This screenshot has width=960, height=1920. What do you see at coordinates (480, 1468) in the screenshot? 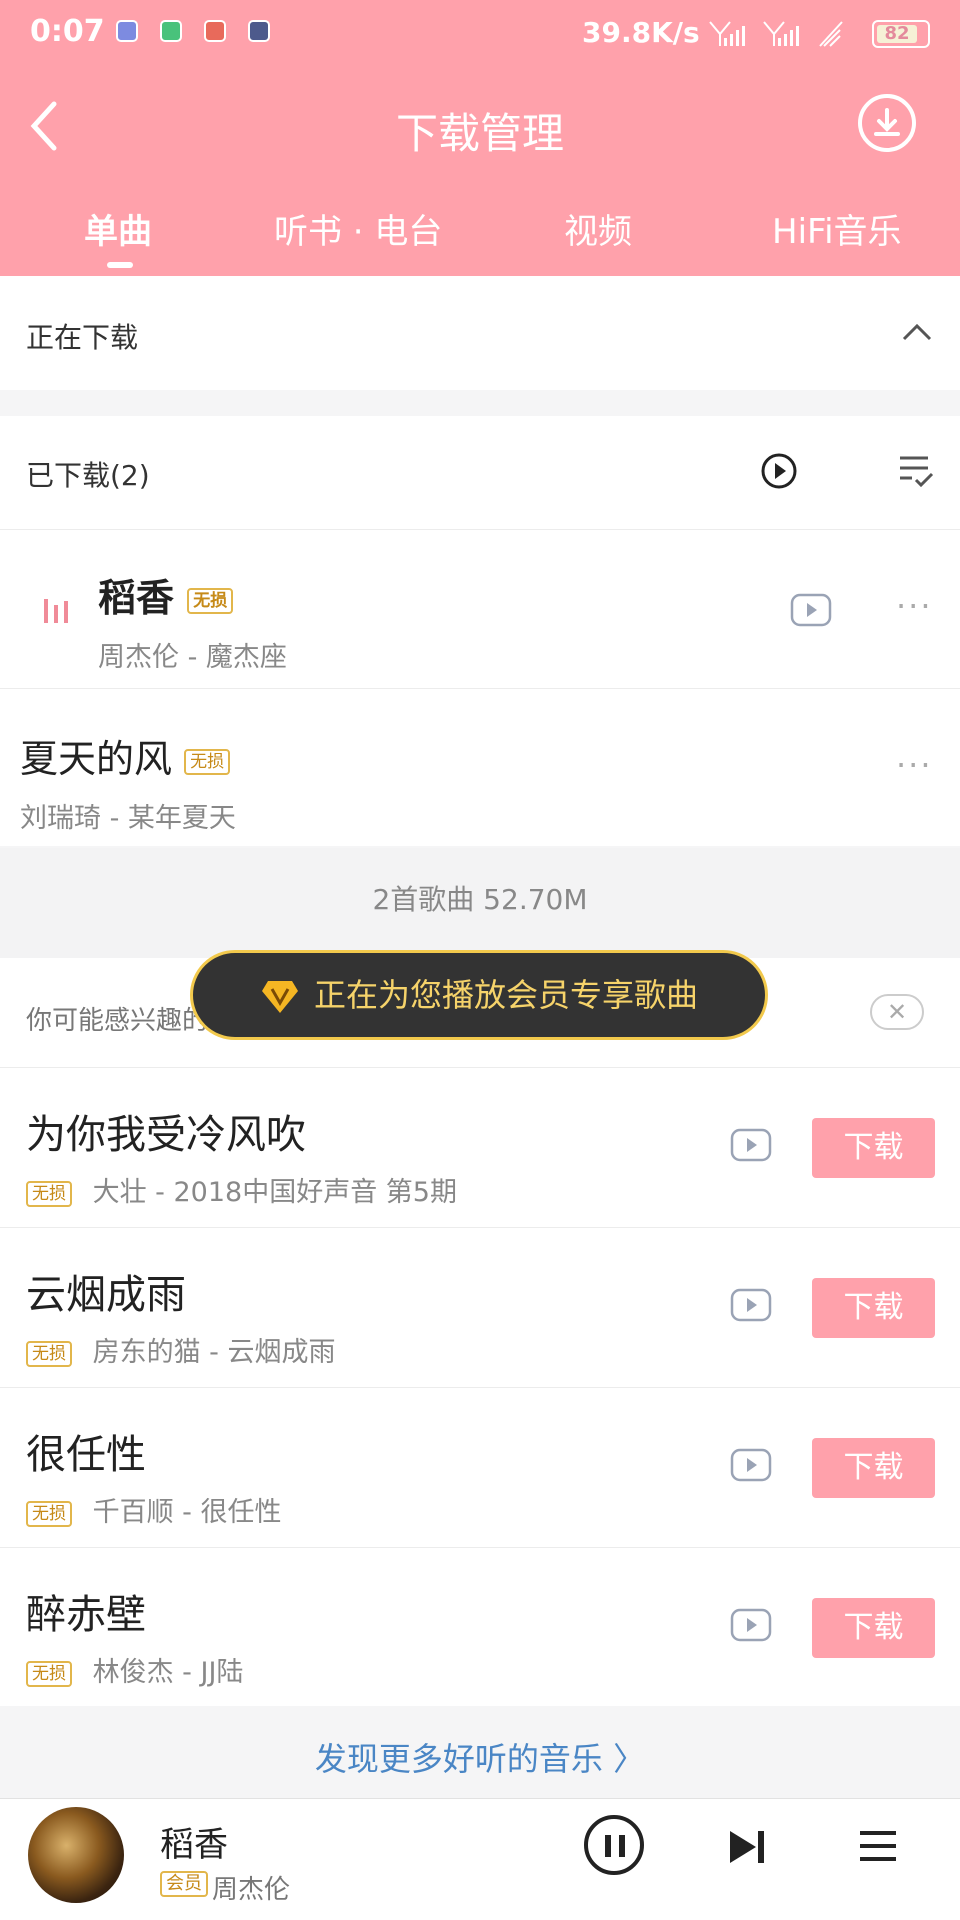
I see `recommended-song-row: 很任性 无损 千百顺 - 很任性 下载` at bounding box center [480, 1468].